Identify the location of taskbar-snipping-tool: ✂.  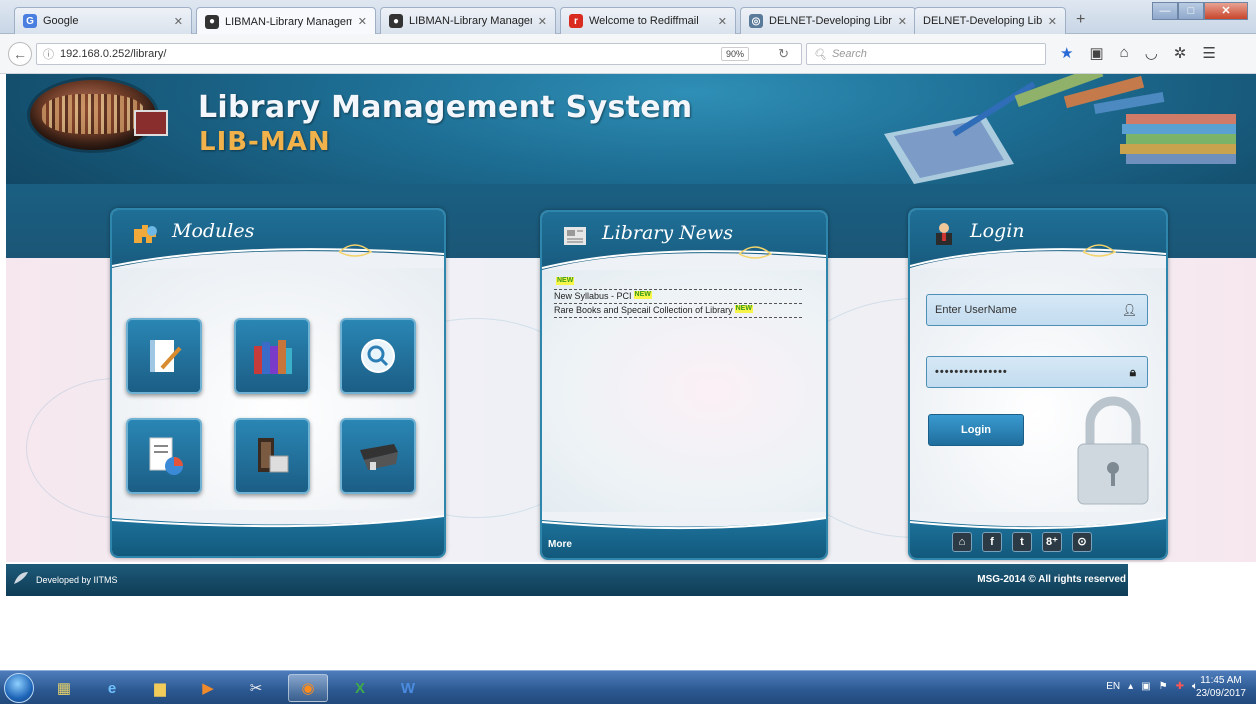
(256, 688).